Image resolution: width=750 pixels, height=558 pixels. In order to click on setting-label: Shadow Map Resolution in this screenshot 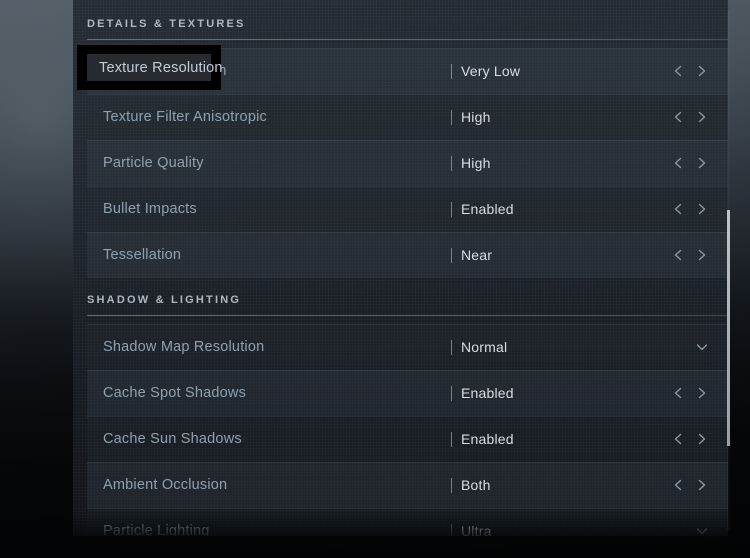, I will do `click(184, 347)`.